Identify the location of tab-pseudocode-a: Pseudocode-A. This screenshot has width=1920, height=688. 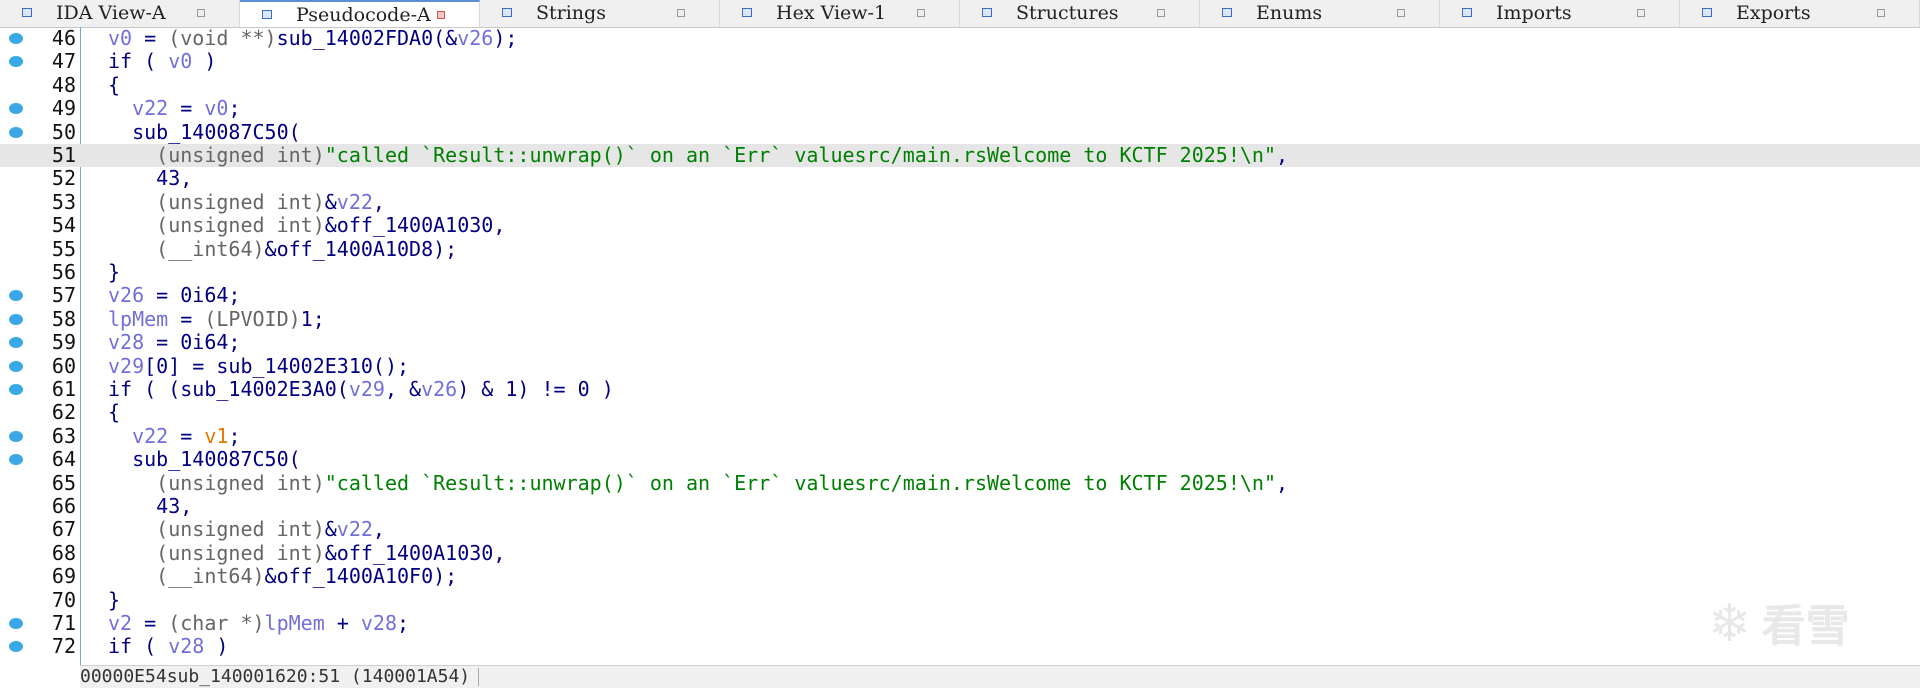
(360, 13).